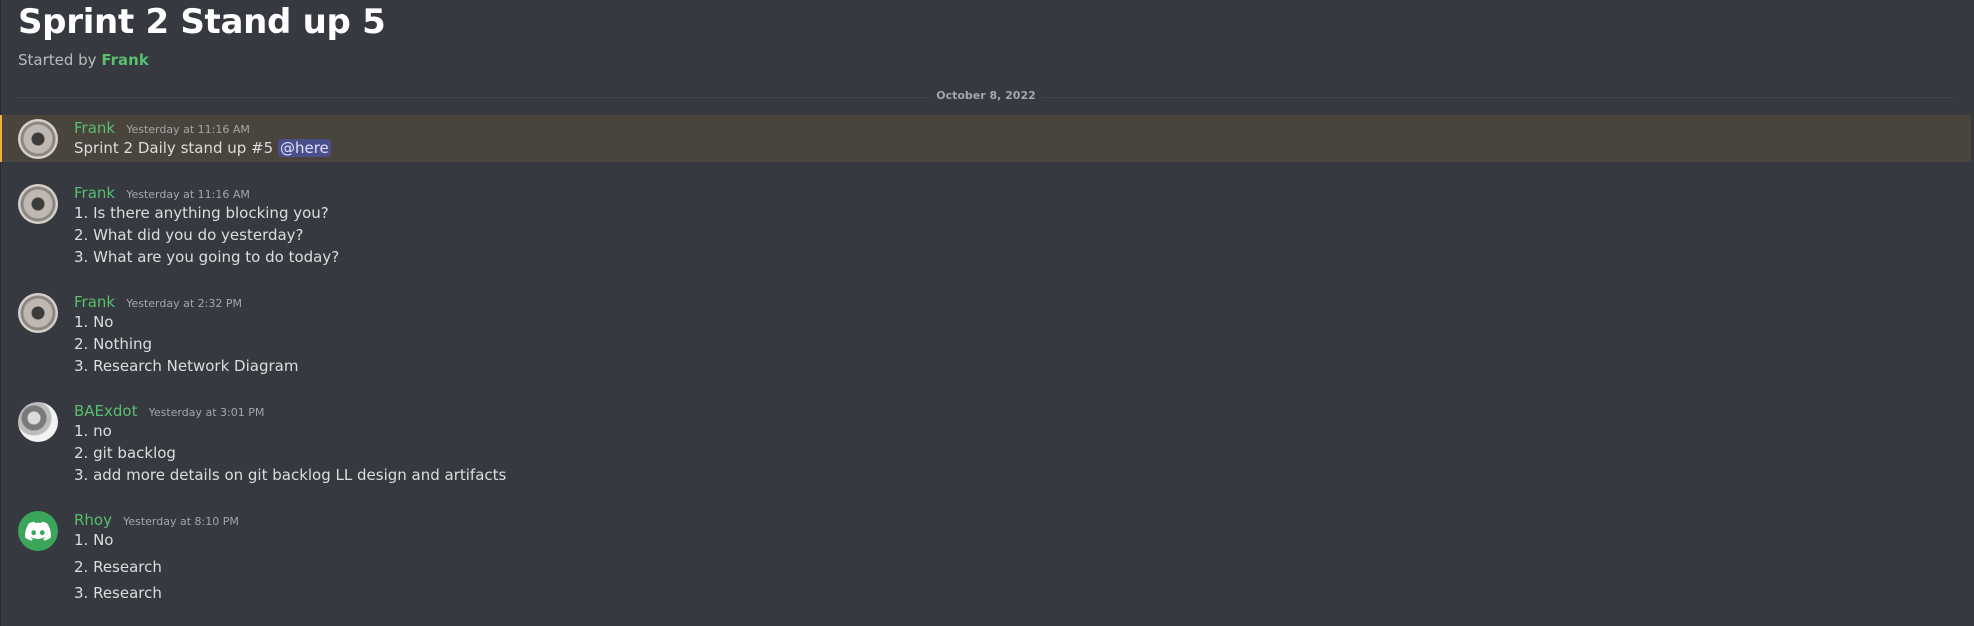  I want to click on timestamp: Yesterday at 8:10 PM, so click(181, 521).